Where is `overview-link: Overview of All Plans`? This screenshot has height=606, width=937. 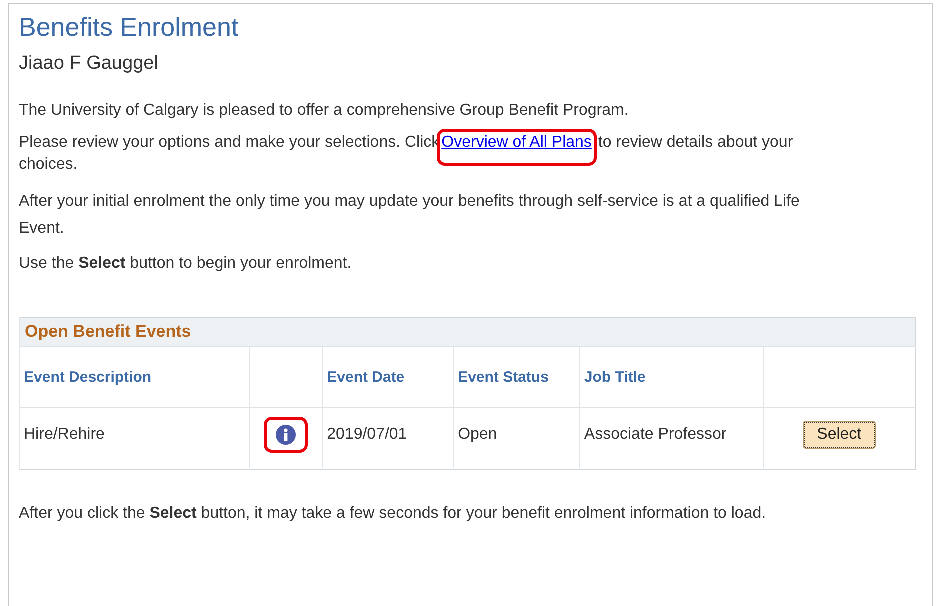
overview-link: Overview of All Plans is located at coordinates (517, 147).